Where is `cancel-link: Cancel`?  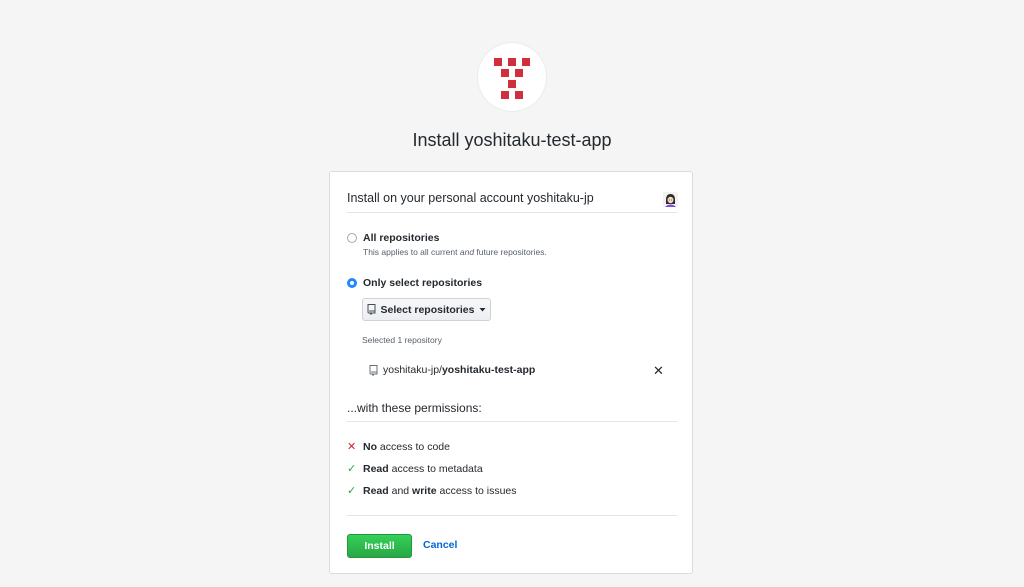
cancel-link: Cancel is located at coordinates (440, 545).